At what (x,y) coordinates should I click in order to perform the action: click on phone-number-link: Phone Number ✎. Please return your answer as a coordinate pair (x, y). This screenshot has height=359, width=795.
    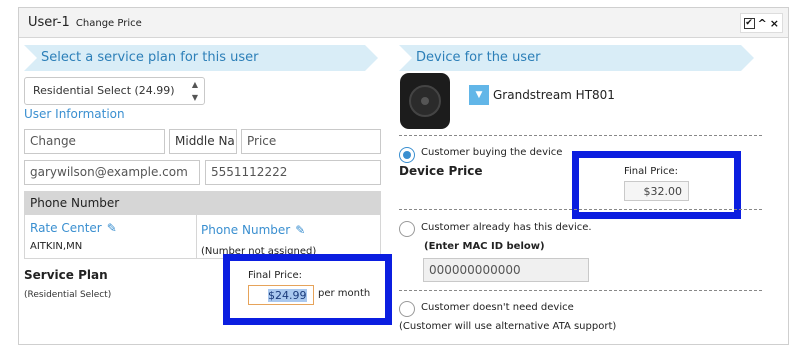
    Looking at the image, I should click on (253, 230).